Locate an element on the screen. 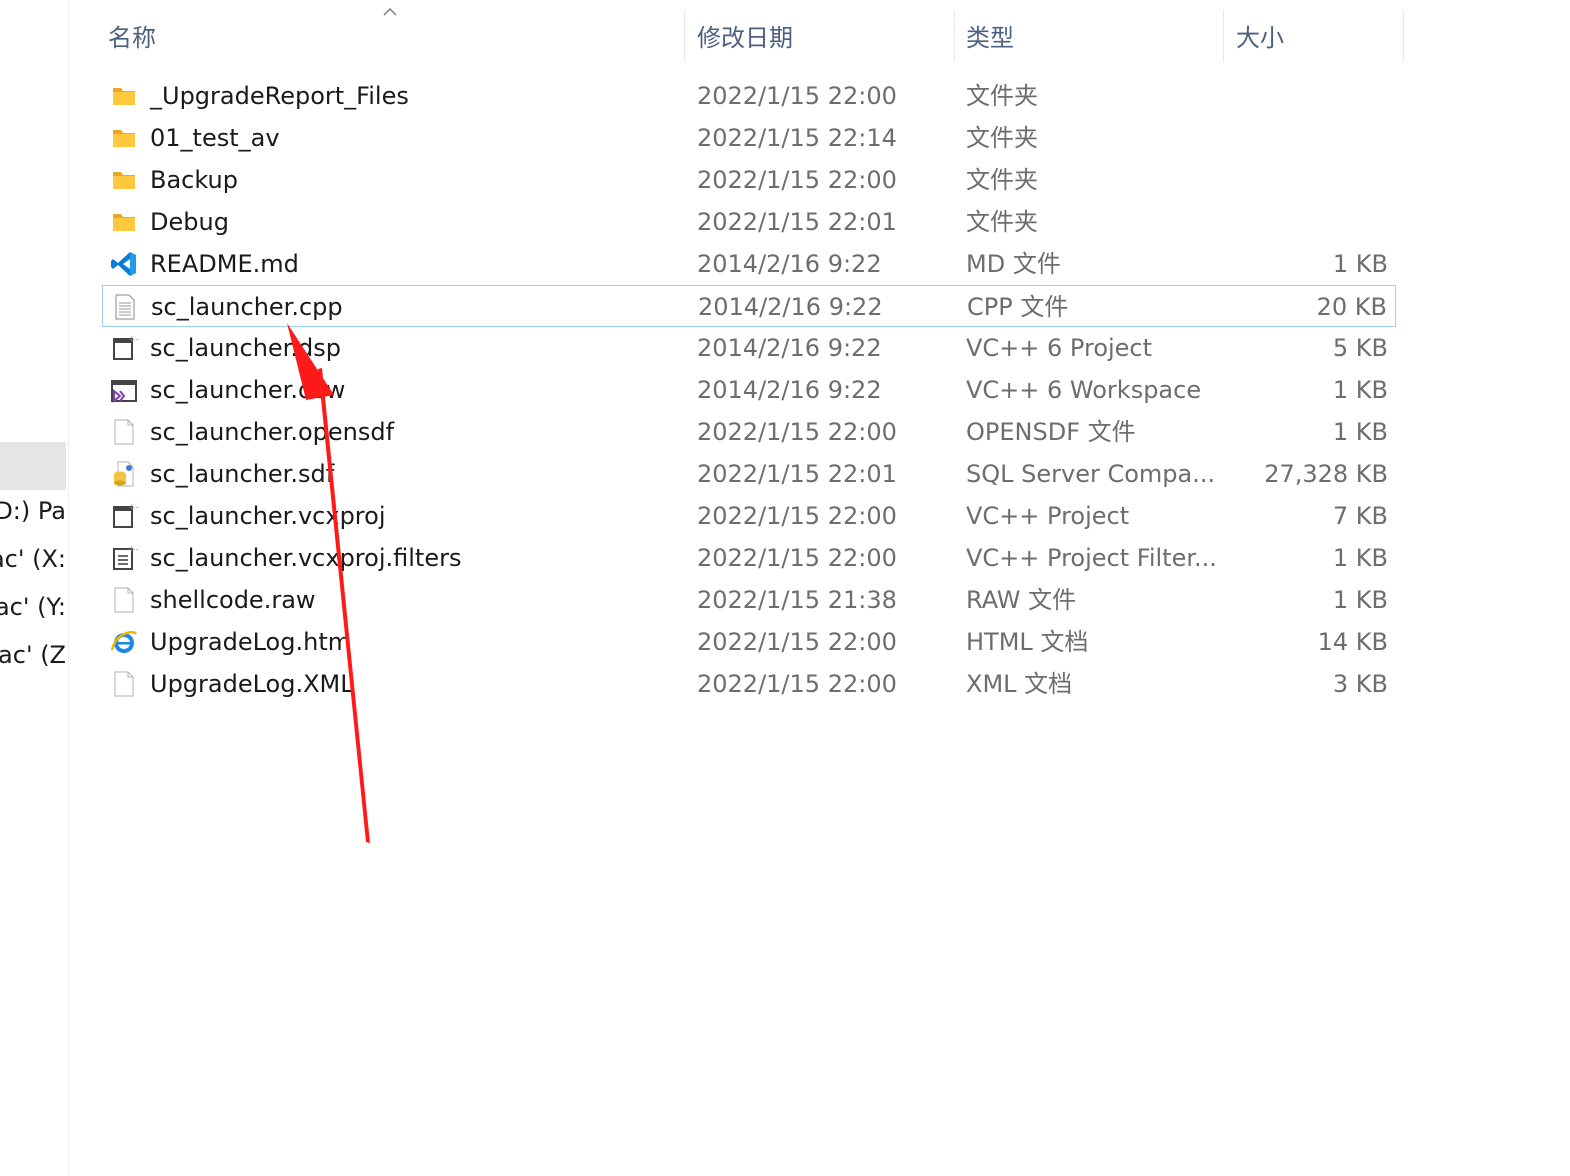 The image size is (1570, 1176). navigation-pane: D:) Pa ac' (X: ac' (Y: lac' (Z is located at coordinates (34, 588).